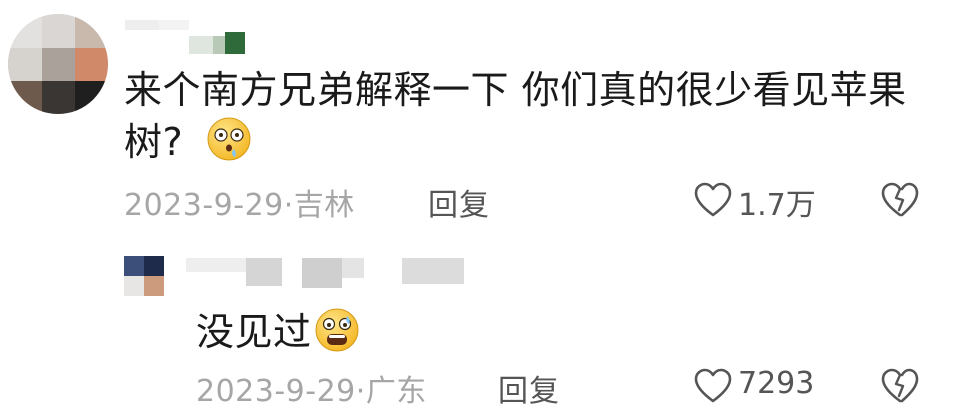 The height and width of the screenshot is (420, 980). I want to click on shocked-drooling-face-emoji, so click(229, 139).